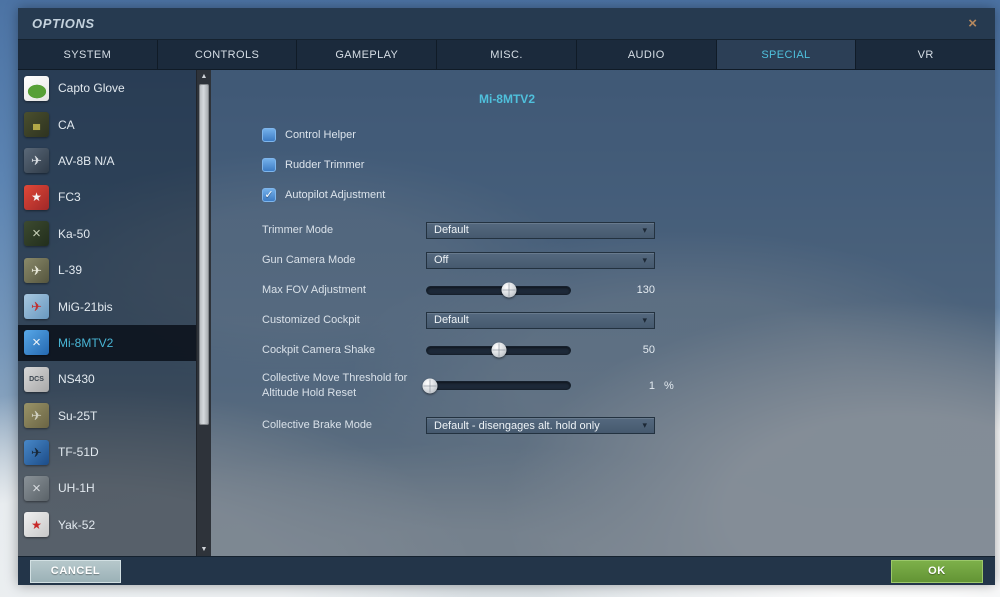  Describe the element at coordinates (107, 488) in the screenshot. I see `sidebar-item-uh1h: × UH-1H` at that location.